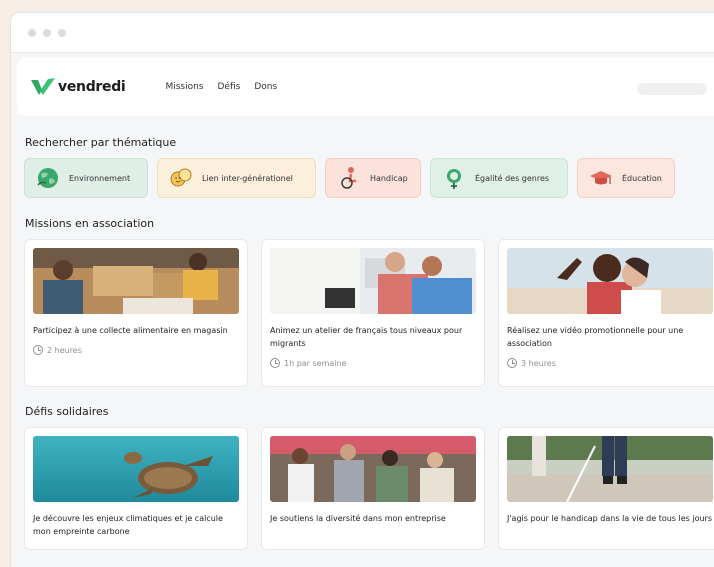  Describe the element at coordinates (247, 178) in the screenshot. I see `chip-label: Lien inter-générationel` at that location.